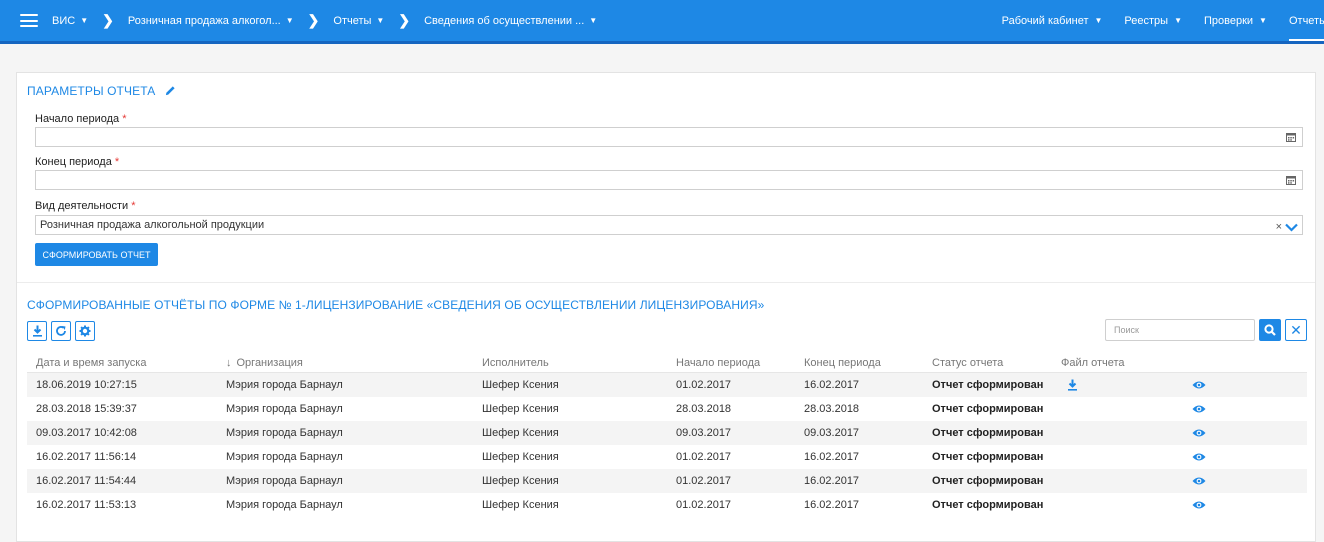 The height and width of the screenshot is (542, 1324). I want to click on cell-started: 18.06.2019 10:27:15, so click(86, 385).